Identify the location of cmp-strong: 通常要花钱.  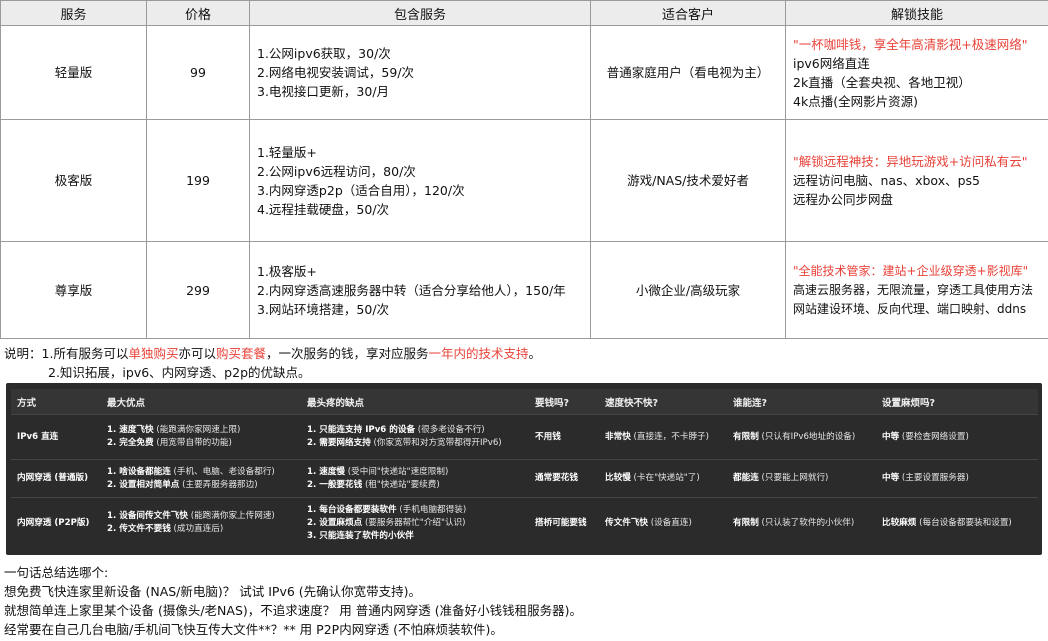
(556, 478).